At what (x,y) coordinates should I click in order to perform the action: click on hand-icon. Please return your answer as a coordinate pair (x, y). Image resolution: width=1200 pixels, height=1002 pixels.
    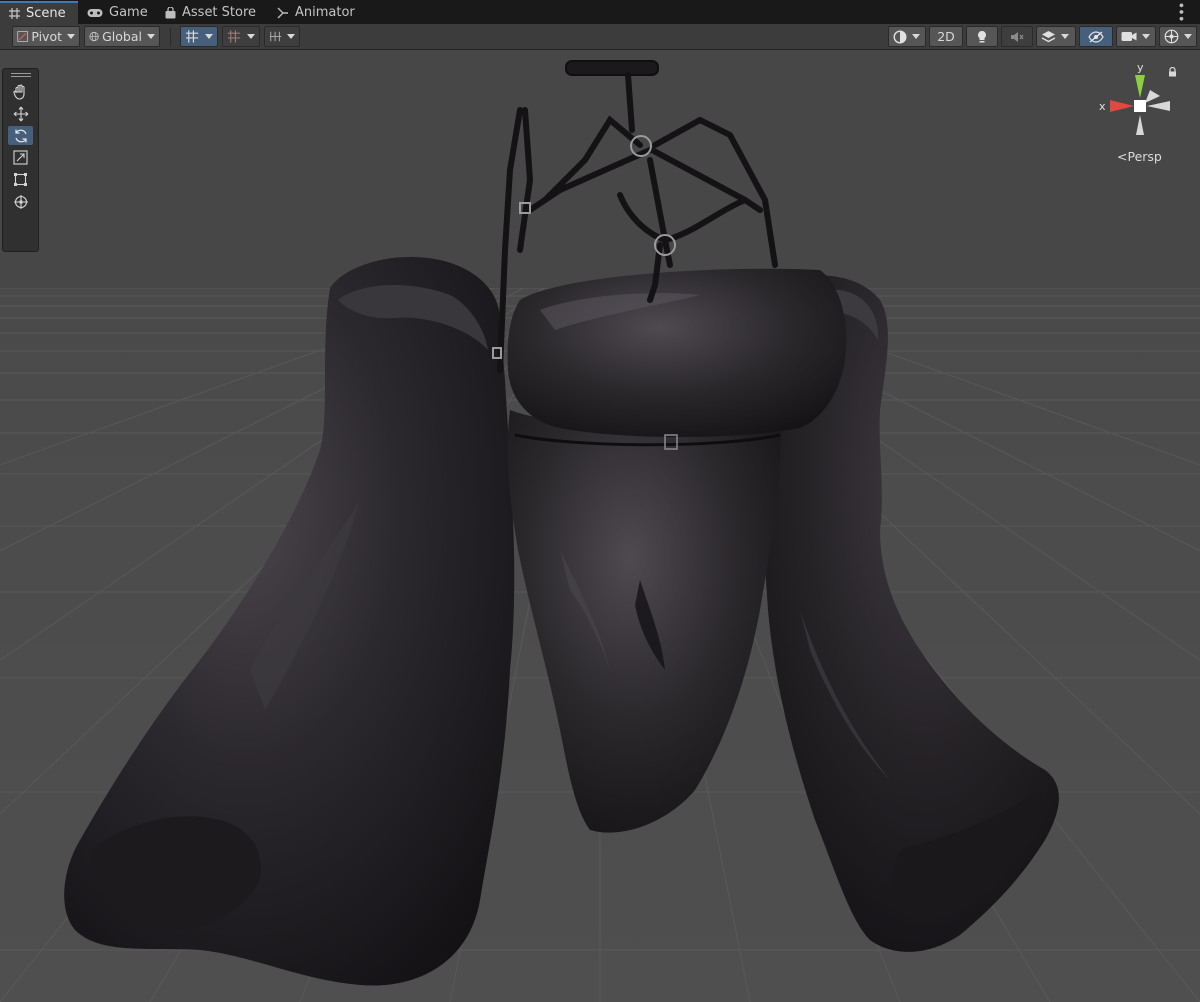
    Looking at the image, I should click on (19, 91).